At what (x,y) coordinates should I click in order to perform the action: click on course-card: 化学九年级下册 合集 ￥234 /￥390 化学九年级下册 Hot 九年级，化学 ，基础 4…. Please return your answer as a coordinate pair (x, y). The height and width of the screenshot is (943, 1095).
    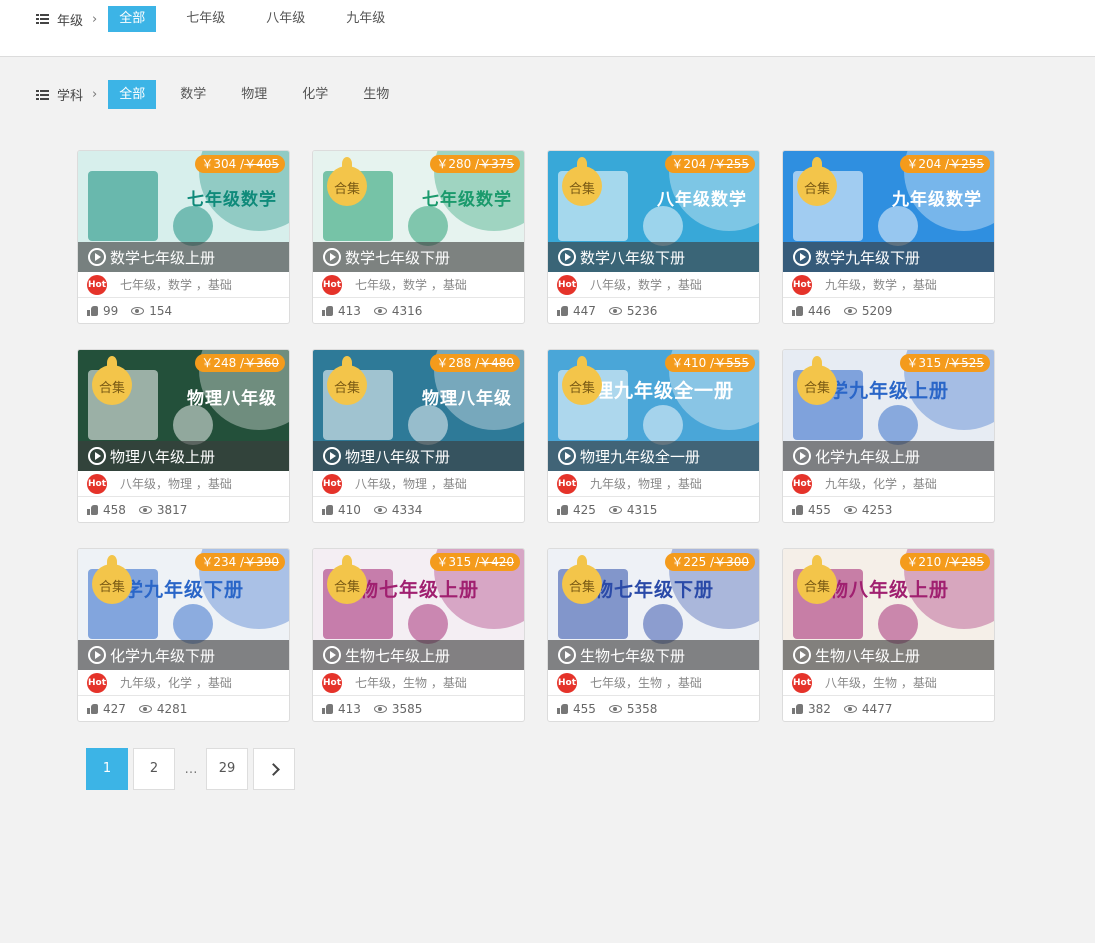
    Looking at the image, I should click on (183, 635).